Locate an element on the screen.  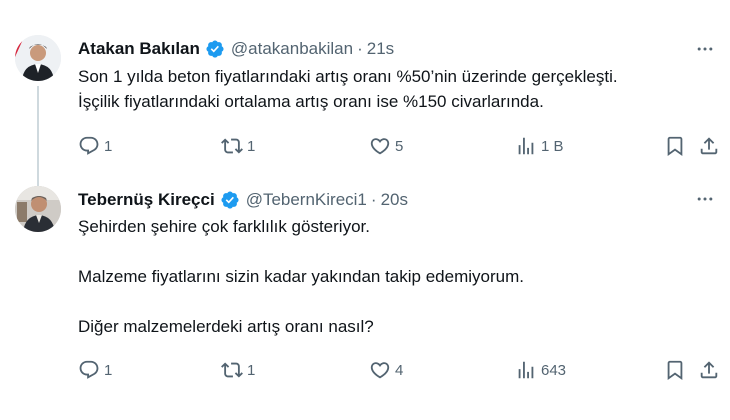
action-bar: 1 1 5 1 B is located at coordinates (401, 146).